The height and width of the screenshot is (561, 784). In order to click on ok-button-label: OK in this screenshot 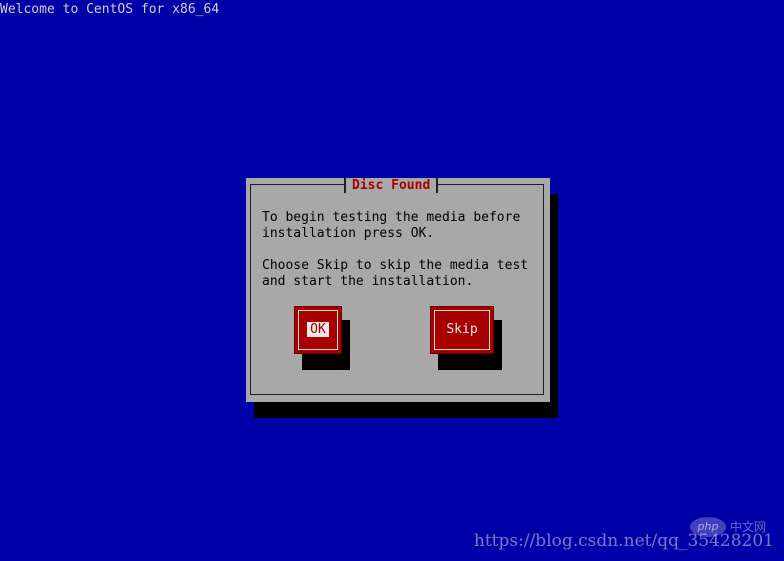, I will do `click(318, 330)`.